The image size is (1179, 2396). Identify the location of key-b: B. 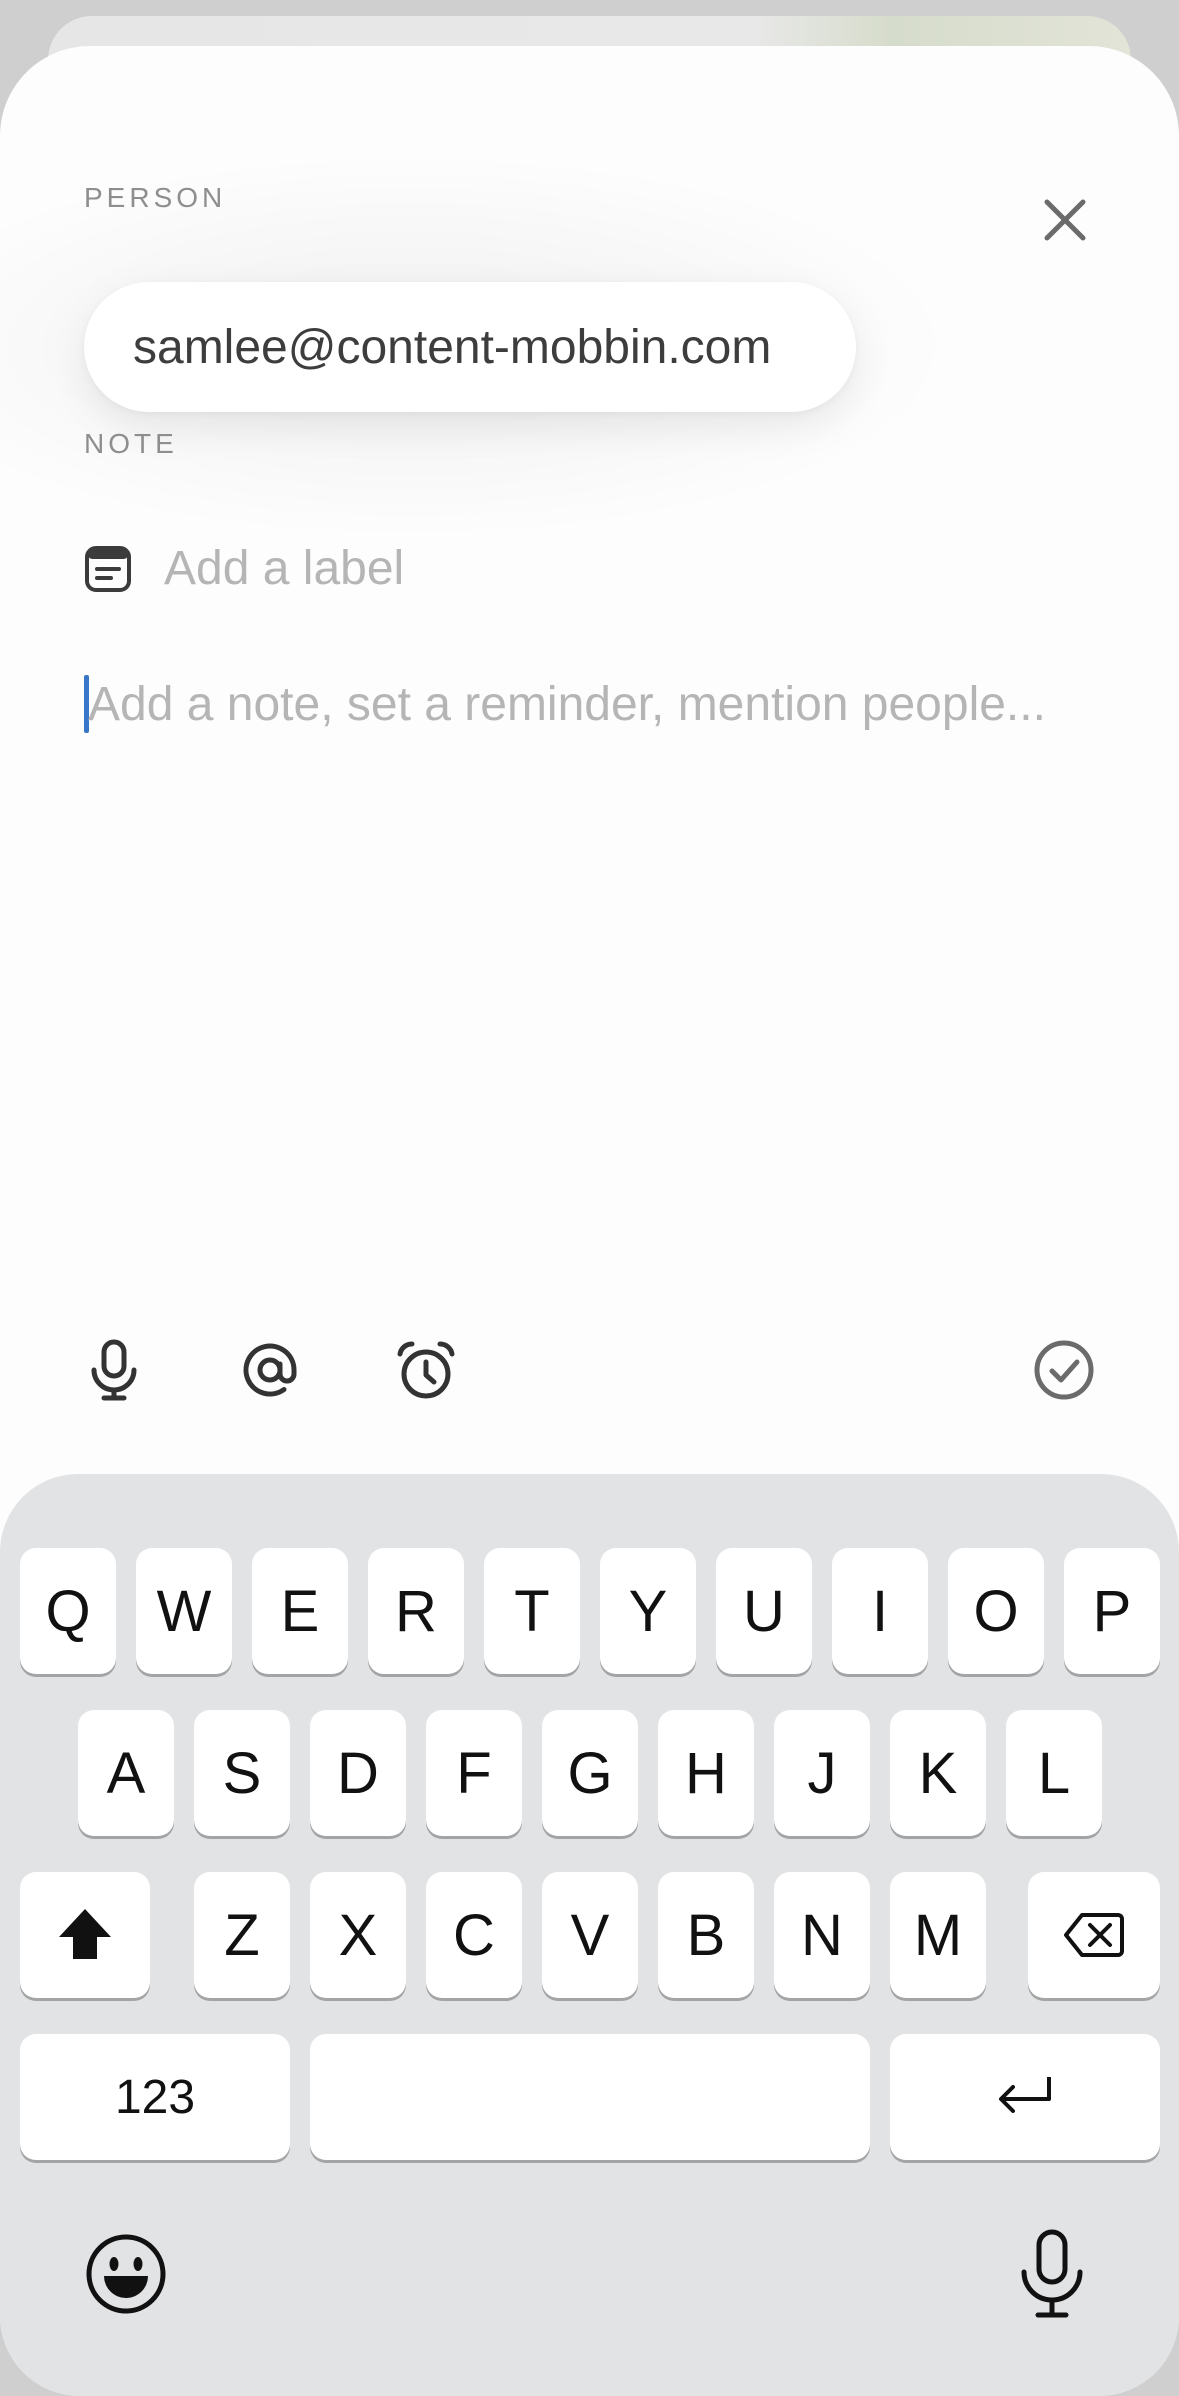
(706, 1935).